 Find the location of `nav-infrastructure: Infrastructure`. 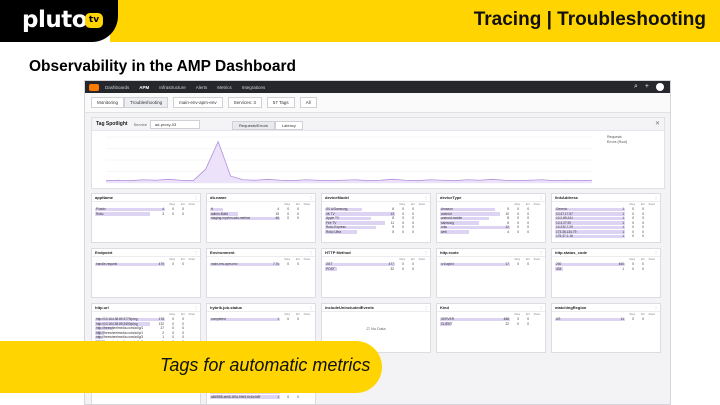

nav-infrastructure: Infrastructure is located at coordinates (172, 87).